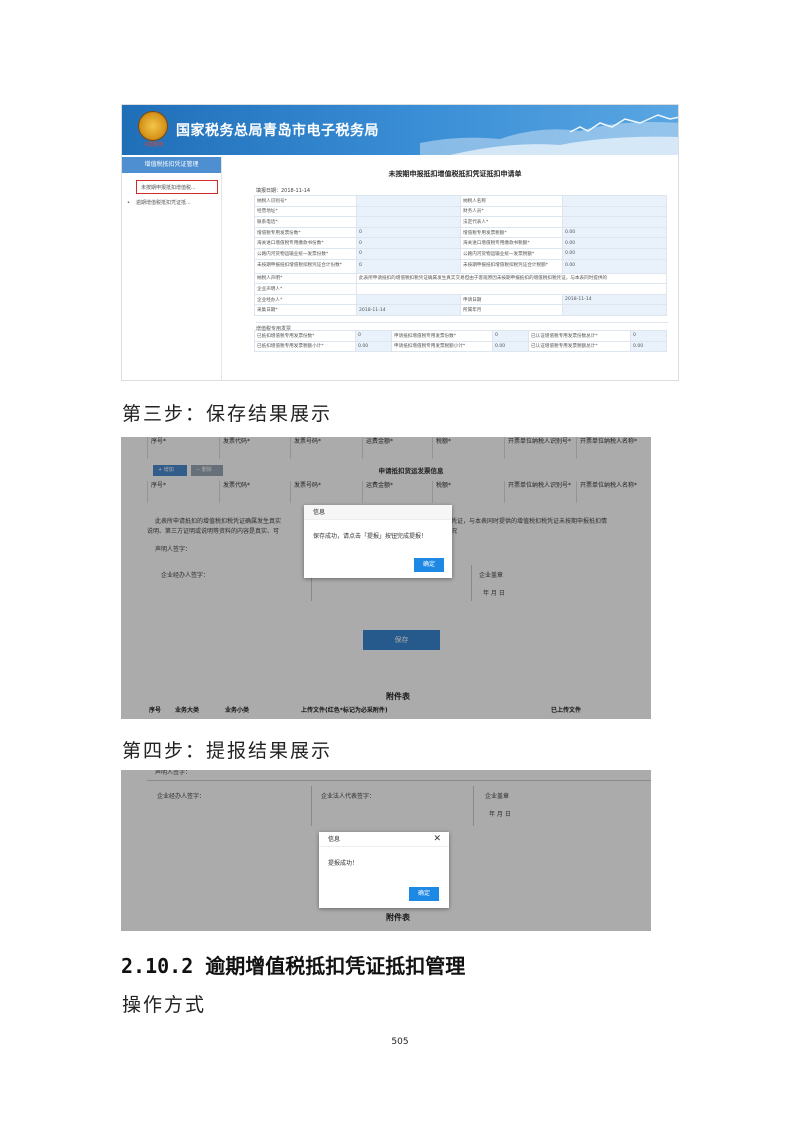  I want to click on field-label: 企业经办人*, so click(305, 299).